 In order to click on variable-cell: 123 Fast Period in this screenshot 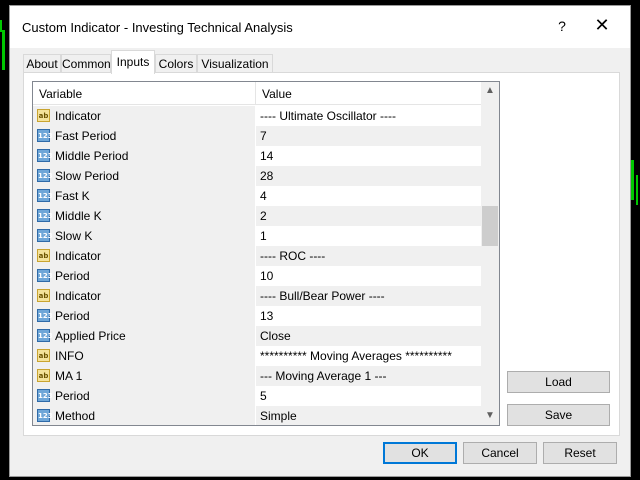, I will do `click(144, 136)`.